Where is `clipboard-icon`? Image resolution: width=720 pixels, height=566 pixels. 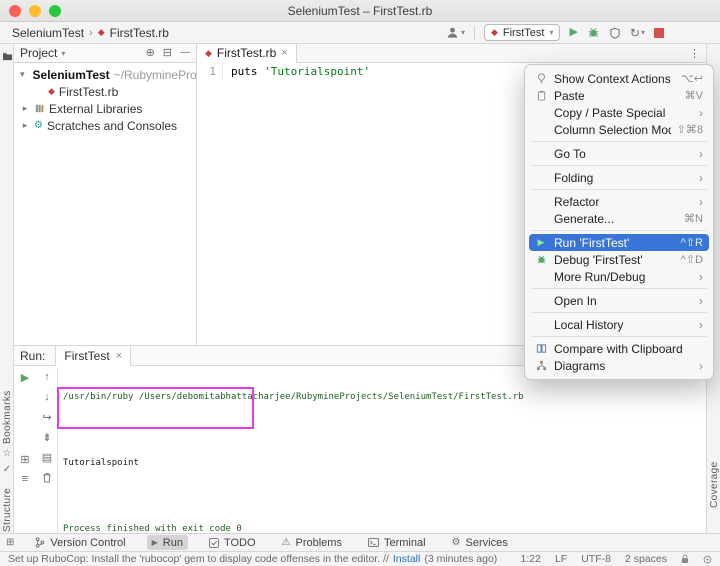
clipboard-icon is located at coordinates (541, 95).